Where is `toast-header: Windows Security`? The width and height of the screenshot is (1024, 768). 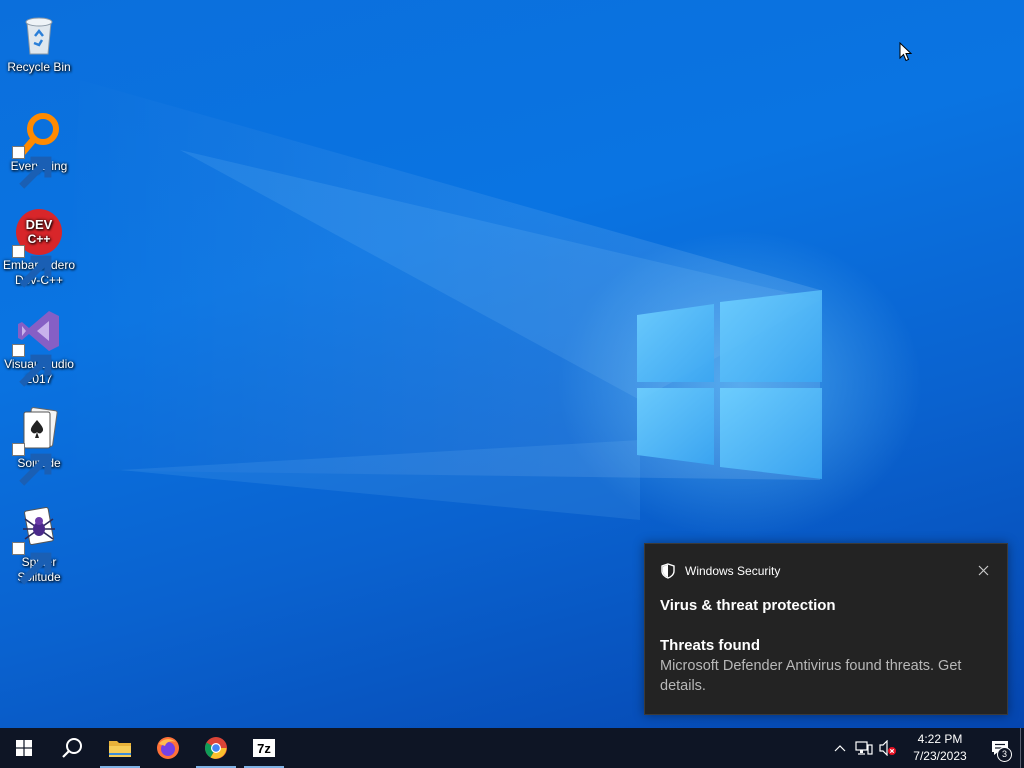 toast-header: Windows Security is located at coordinates (720, 571).